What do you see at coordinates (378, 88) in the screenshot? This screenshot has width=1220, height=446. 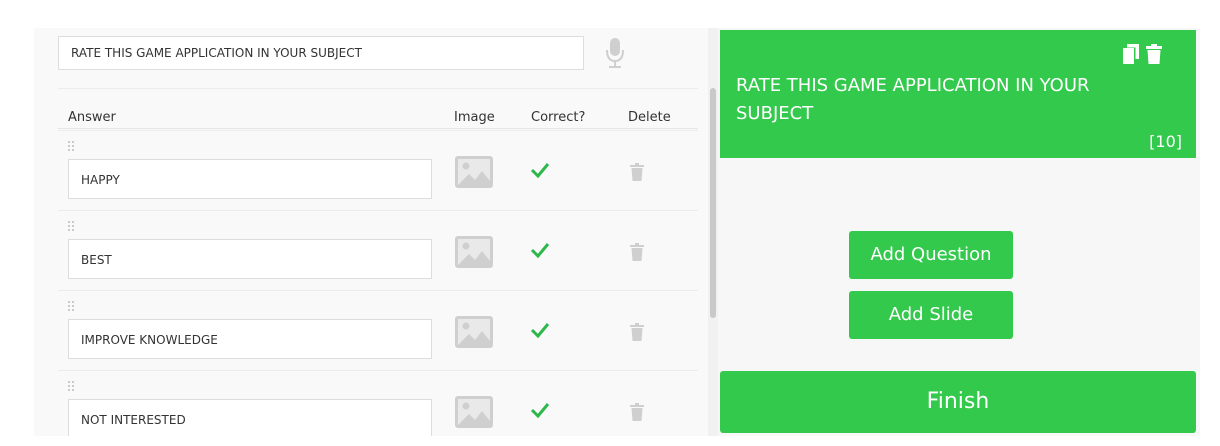 I see `divider` at bounding box center [378, 88].